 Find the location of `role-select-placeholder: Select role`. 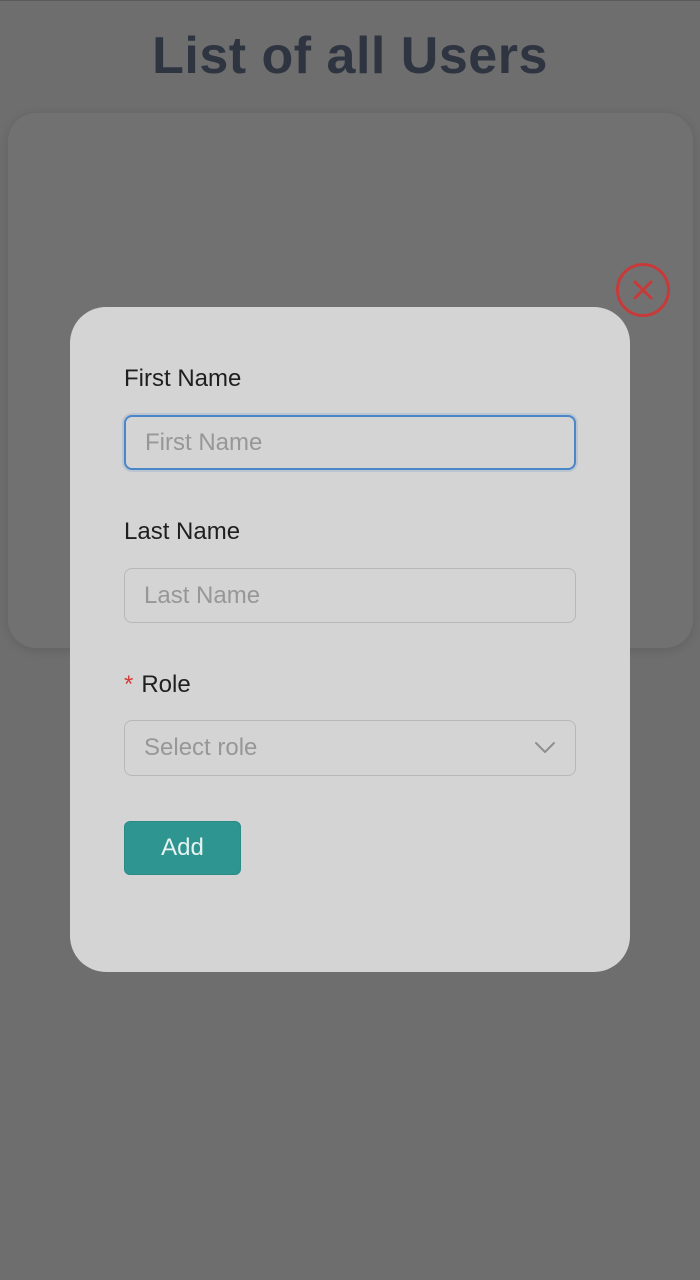

role-select-placeholder: Select role is located at coordinates (201, 747).